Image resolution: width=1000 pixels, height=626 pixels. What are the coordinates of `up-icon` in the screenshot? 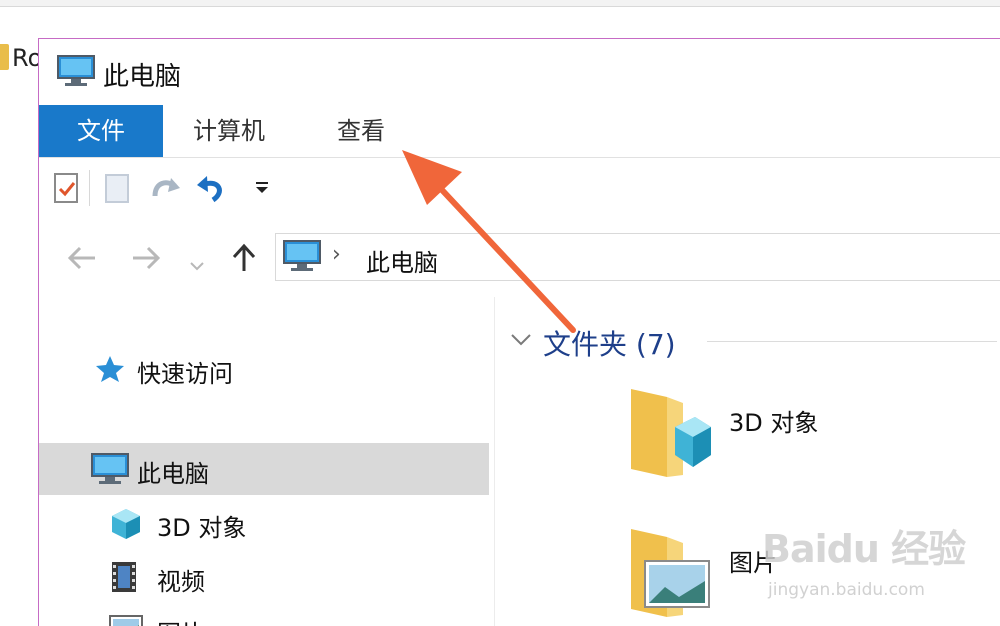 It's located at (244, 260).